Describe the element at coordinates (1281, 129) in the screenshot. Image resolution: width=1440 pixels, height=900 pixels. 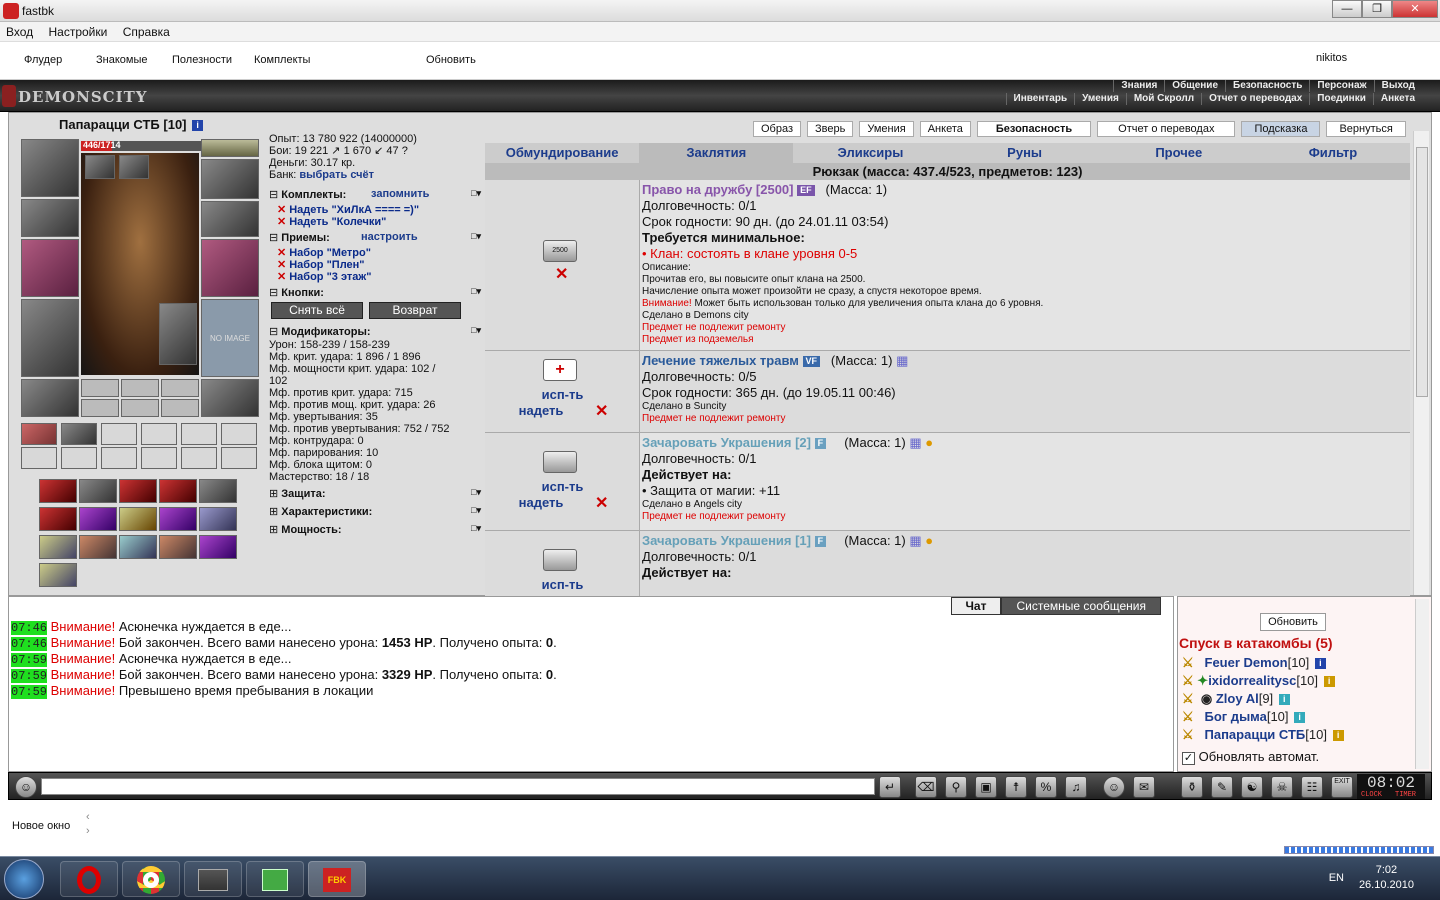
I see `tab-hint: Подсказка` at that location.